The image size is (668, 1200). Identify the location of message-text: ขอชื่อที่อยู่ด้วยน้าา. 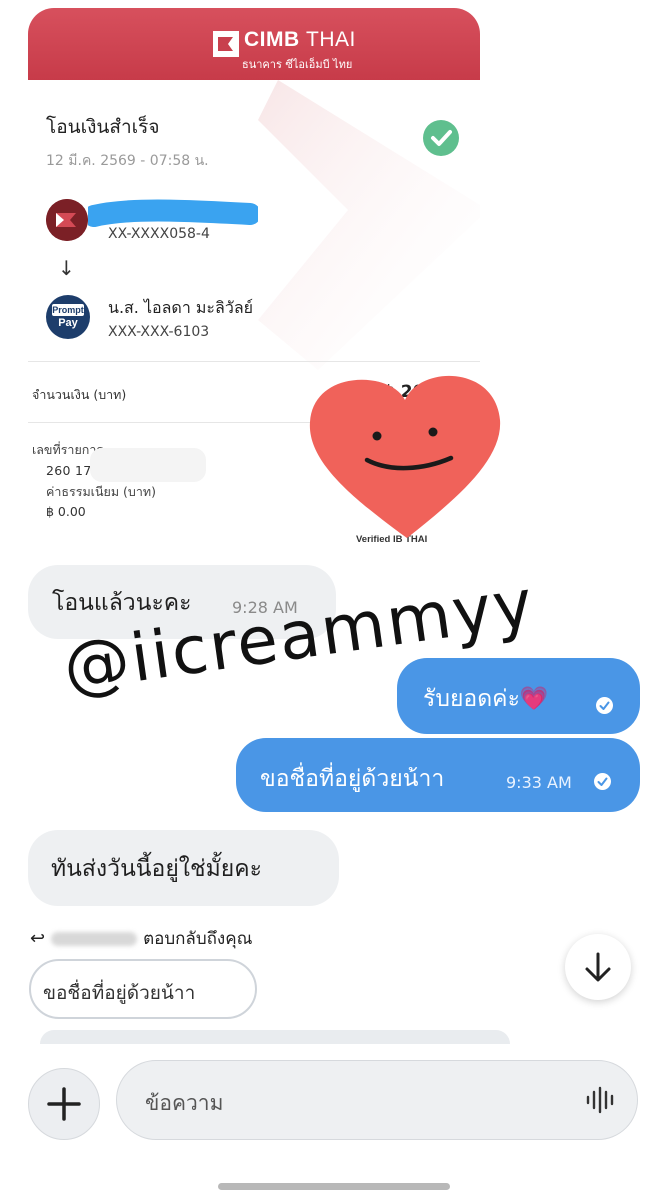
(352, 779).